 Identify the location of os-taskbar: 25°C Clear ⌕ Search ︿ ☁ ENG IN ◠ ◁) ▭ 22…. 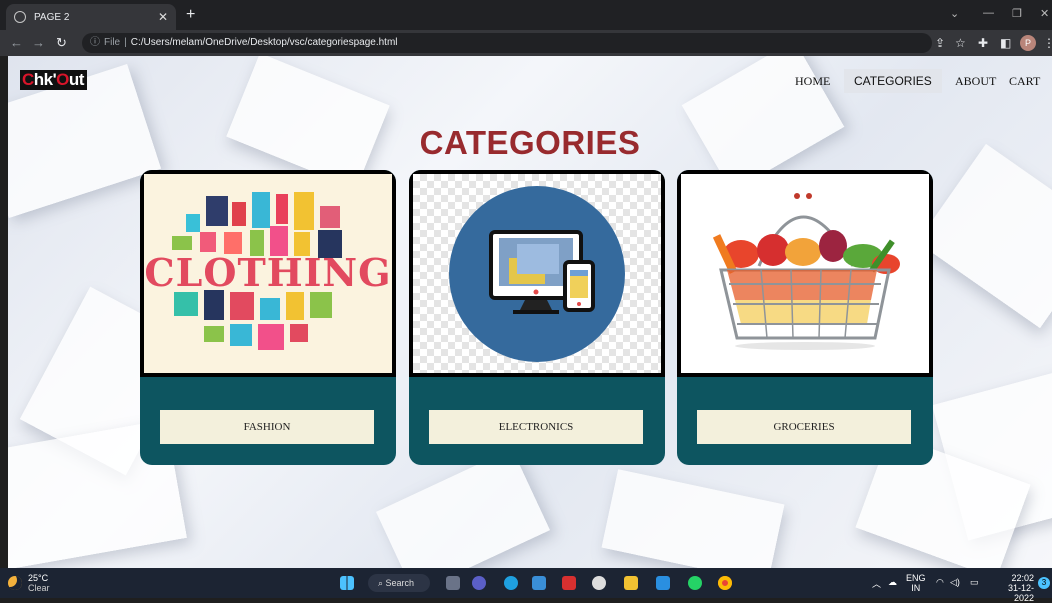
(526, 585).